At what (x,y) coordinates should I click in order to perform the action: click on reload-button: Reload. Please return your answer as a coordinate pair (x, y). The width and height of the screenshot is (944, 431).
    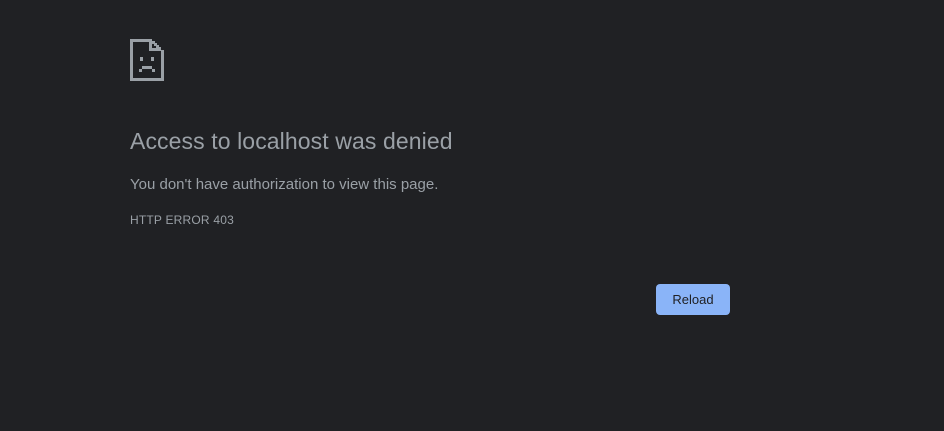
    Looking at the image, I should click on (693, 299).